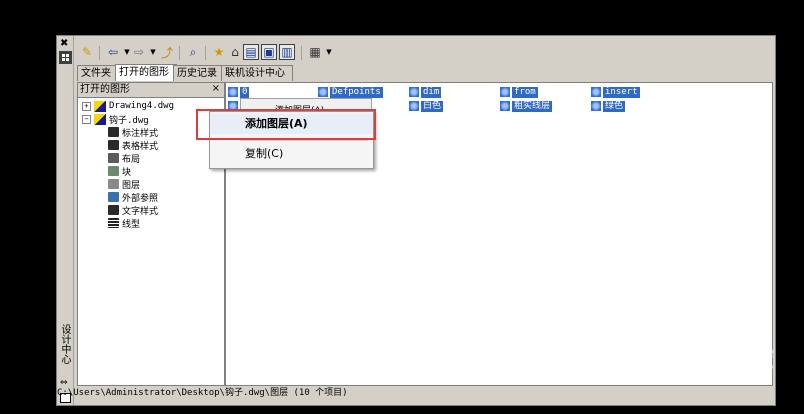 This screenshot has width=804, height=414. What do you see at coordinates (245, 92) in the screenshot?
I see `layer-name: 0` at bounding box center [245, 92].